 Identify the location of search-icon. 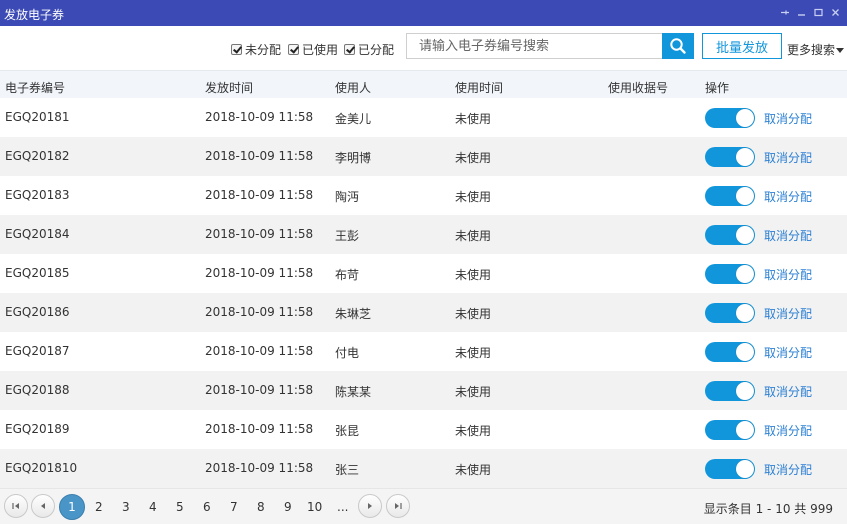
(678, 46).